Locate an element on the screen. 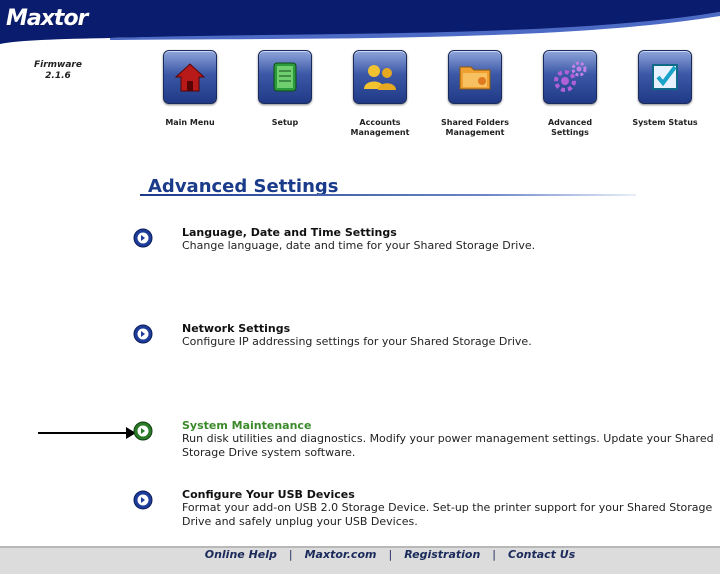 This screenshot has height=574, width=720. header-bar is located at coordinates (360, 22).